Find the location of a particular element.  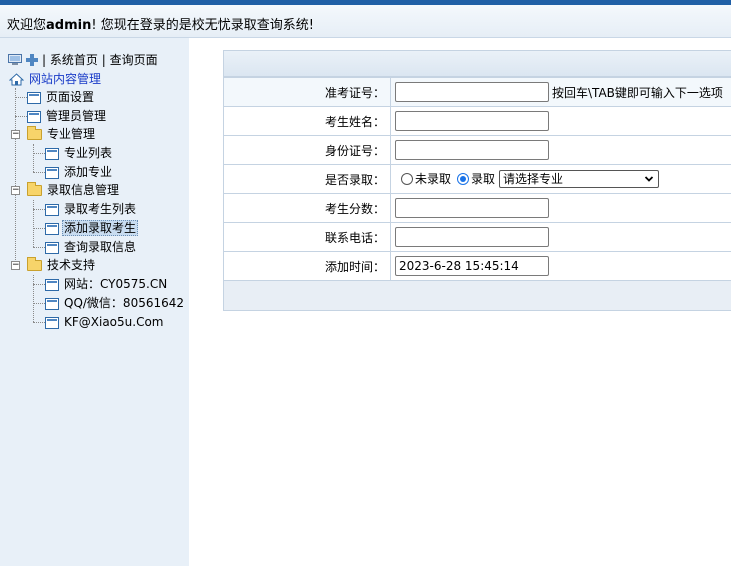

tree-root-label: 网站内容管理 is located at coordinates (65, 79).